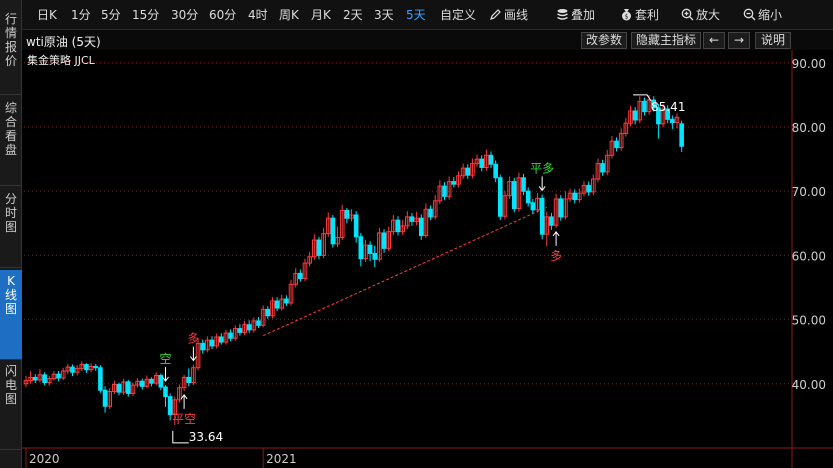 The image size is (833, 468). I want to click on zoom-in-icon, so click(687, 14).